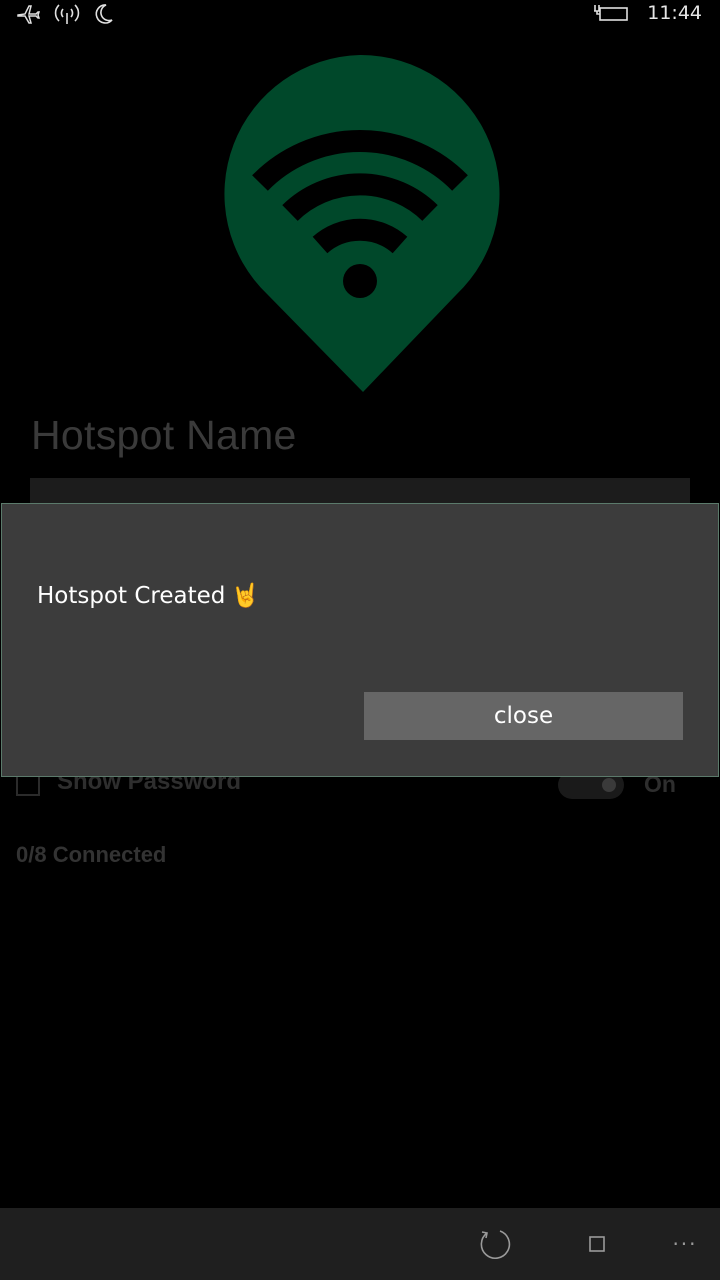 The width and height of the screenshot is (720, 1280). I want to click on connected-count: 0/8 Connected, so click(91, 854).